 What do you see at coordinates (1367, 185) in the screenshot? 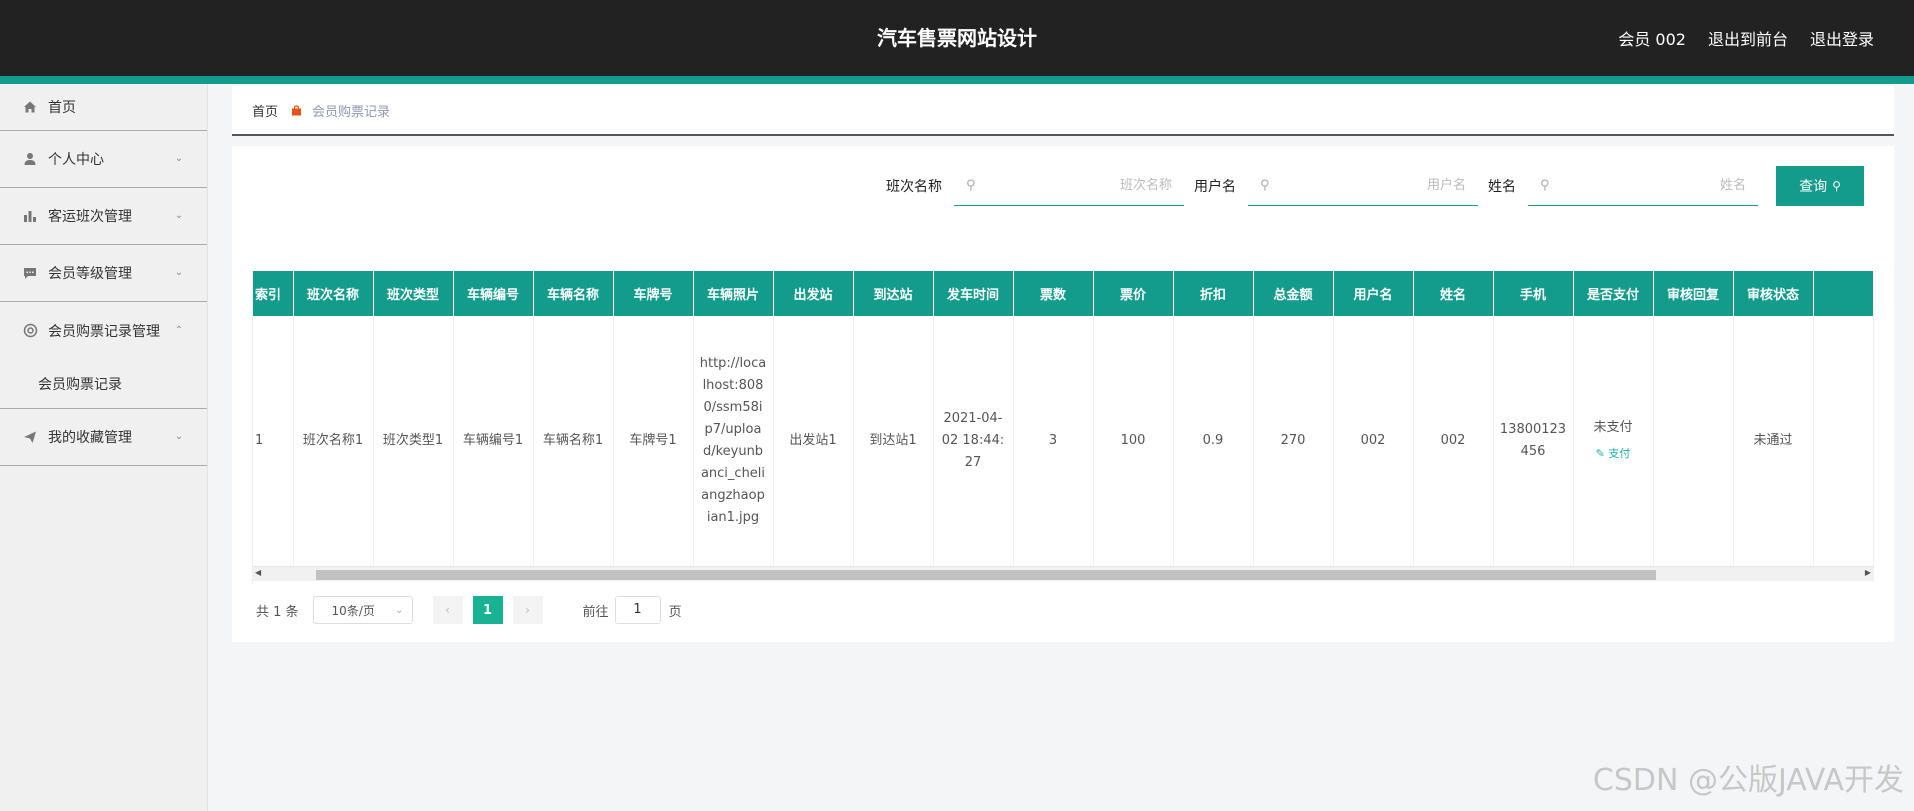
I see `search-input-username` at bounding box center [1367, 185].